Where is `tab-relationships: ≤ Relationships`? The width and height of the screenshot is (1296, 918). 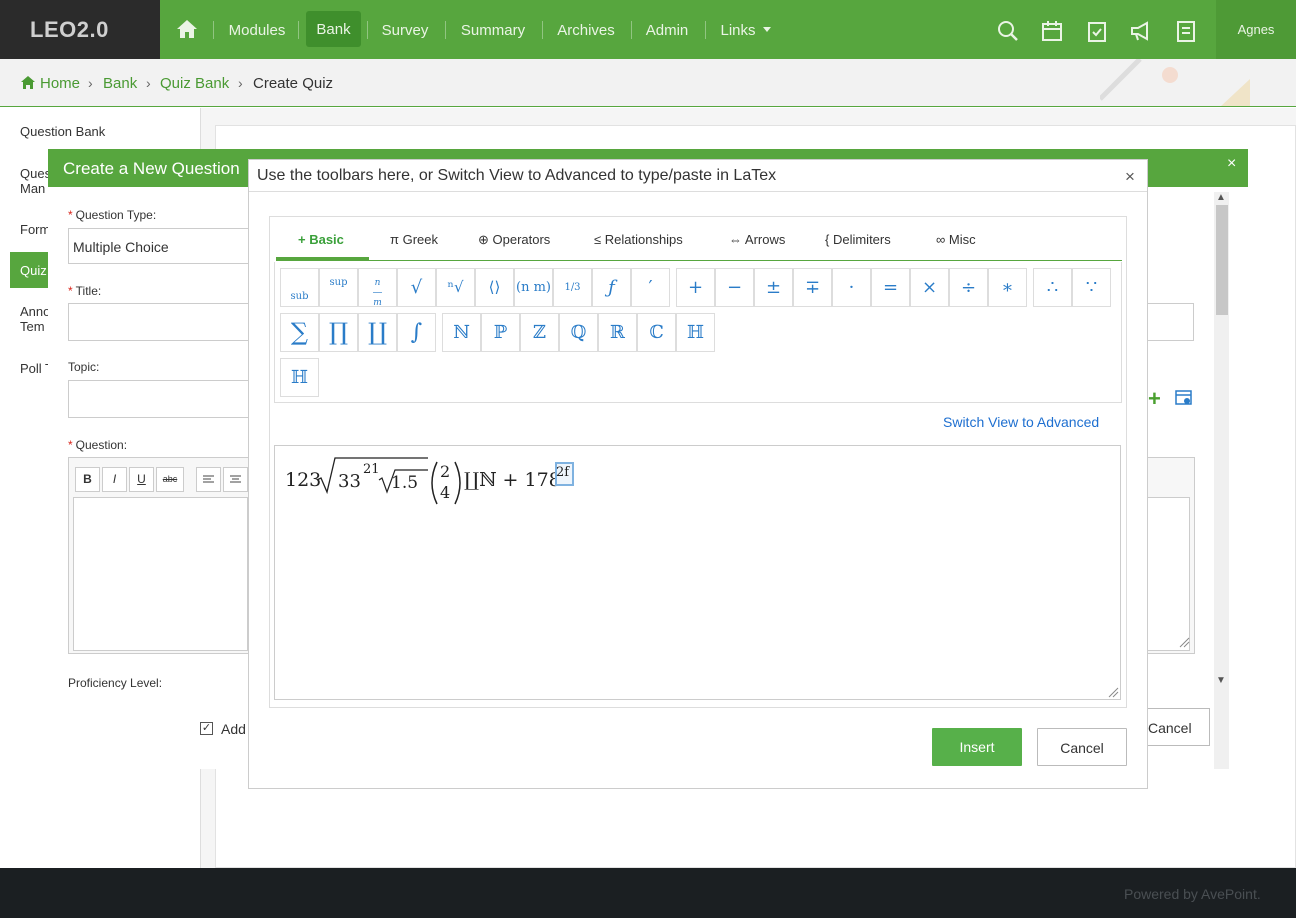 tab-relationships: ≤ Relationships is located at coordinates (638, 239).